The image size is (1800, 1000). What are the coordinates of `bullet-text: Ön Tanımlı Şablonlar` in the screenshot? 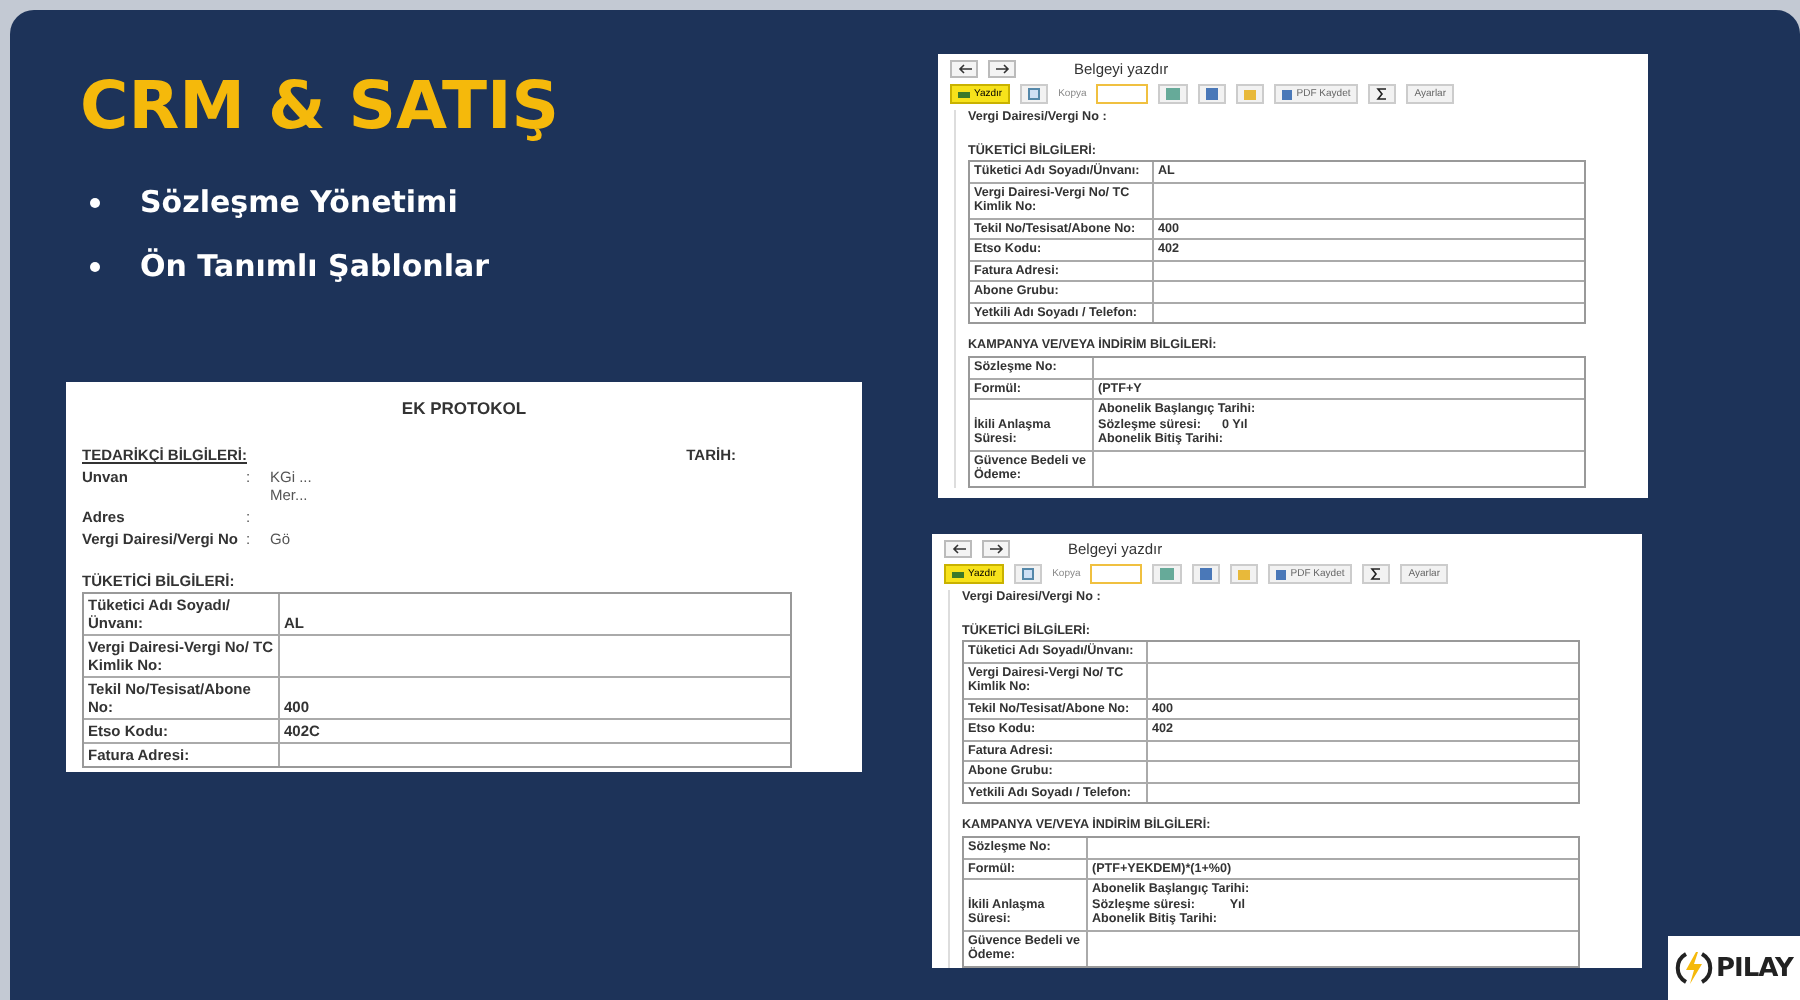 It's located at (314, 266).